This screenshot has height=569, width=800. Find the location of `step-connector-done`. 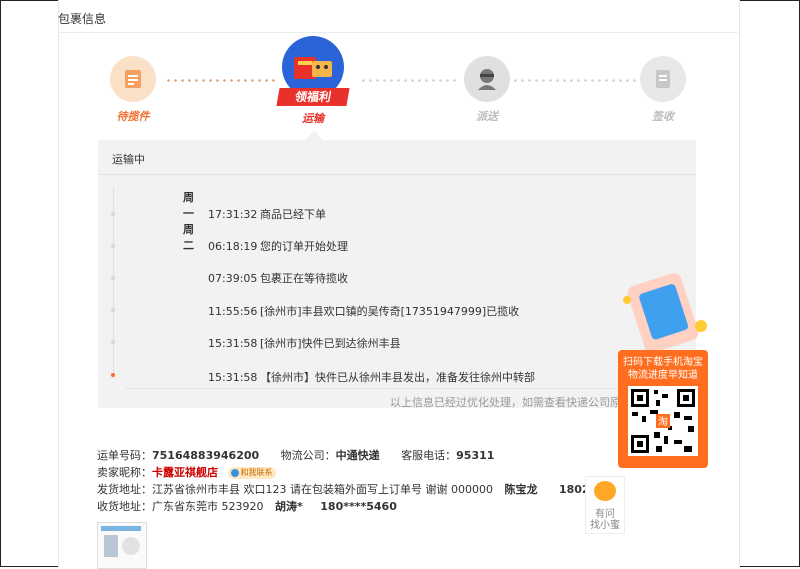

step-connector-done is located at coordinates (220, 80).